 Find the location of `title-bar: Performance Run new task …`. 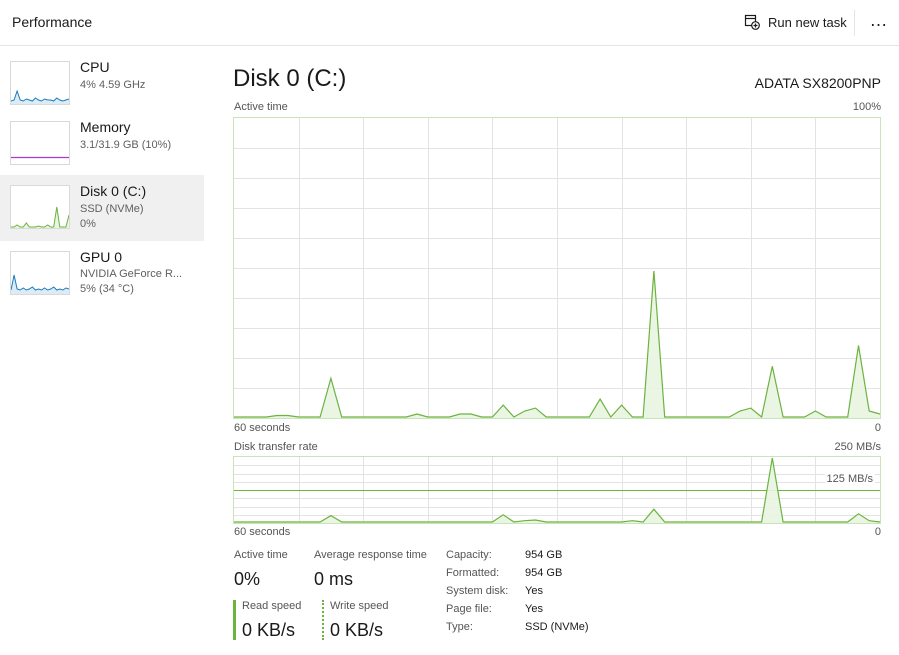

title-bar: Performance Run new task … is located at coordinates (449, 23).